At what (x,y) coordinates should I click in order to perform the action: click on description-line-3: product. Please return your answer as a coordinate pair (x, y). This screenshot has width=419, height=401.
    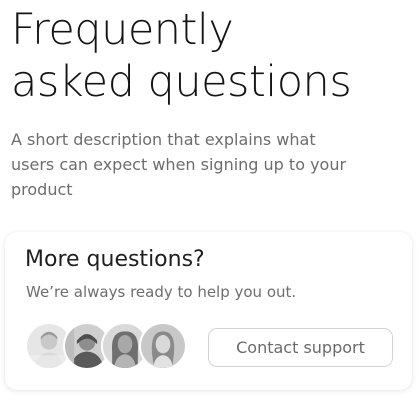
    Looking at the image, I should click on (42, 189).